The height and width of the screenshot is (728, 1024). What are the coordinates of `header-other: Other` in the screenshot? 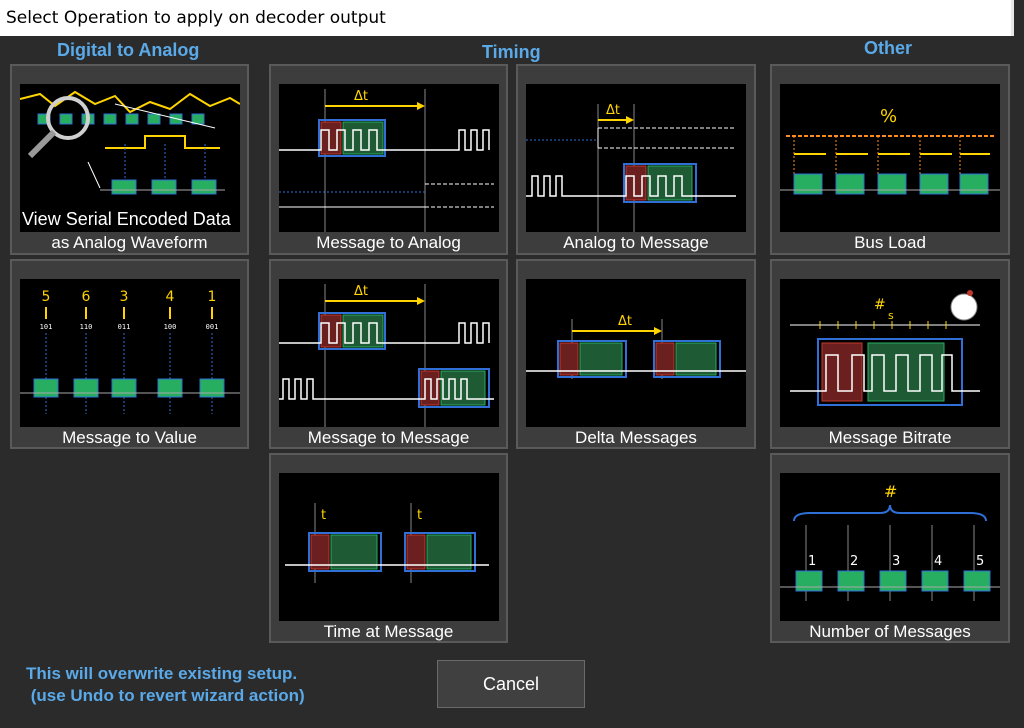 It's located at (888, 48).